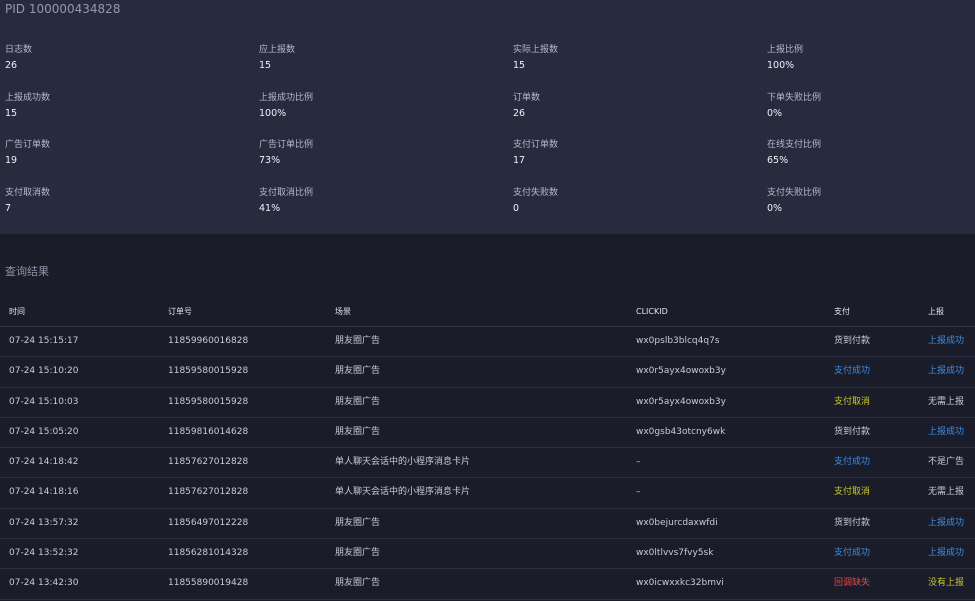 This screenshot has height=601, width=975. I want to click on column-header-clickid: CLICKID, so click(652, 312).